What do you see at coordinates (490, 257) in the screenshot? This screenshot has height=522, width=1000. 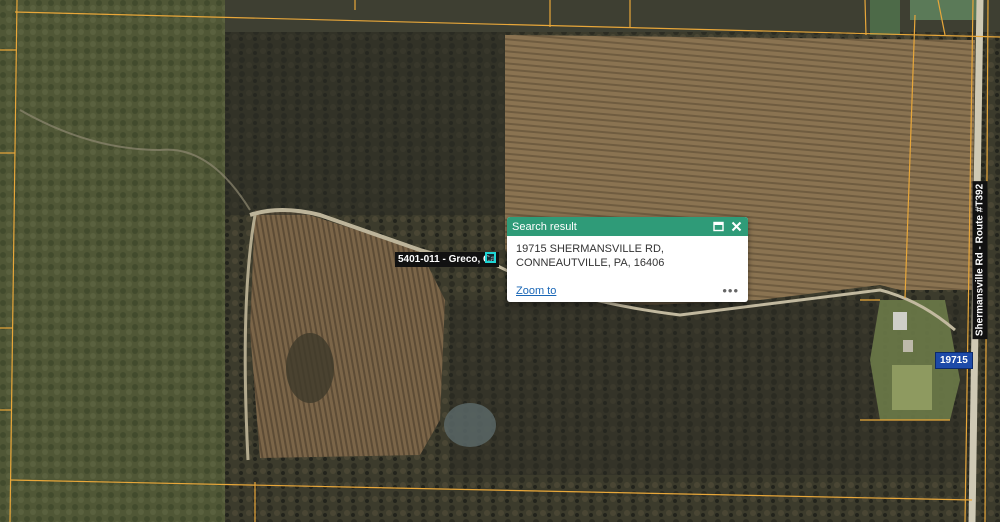 I see `location-marker-icon` at bounding box center [490, 257].